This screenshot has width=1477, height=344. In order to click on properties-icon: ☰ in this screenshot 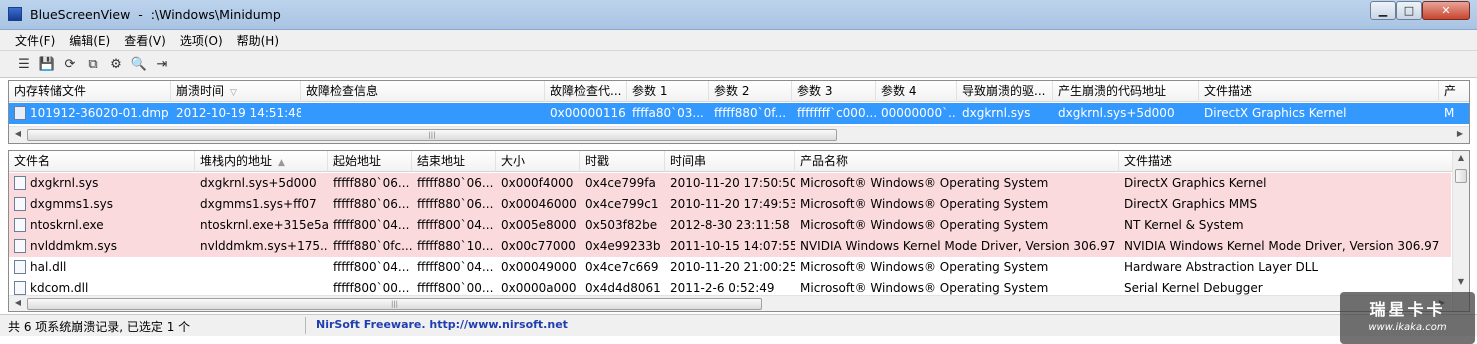, I will do `click(24, 64)`.